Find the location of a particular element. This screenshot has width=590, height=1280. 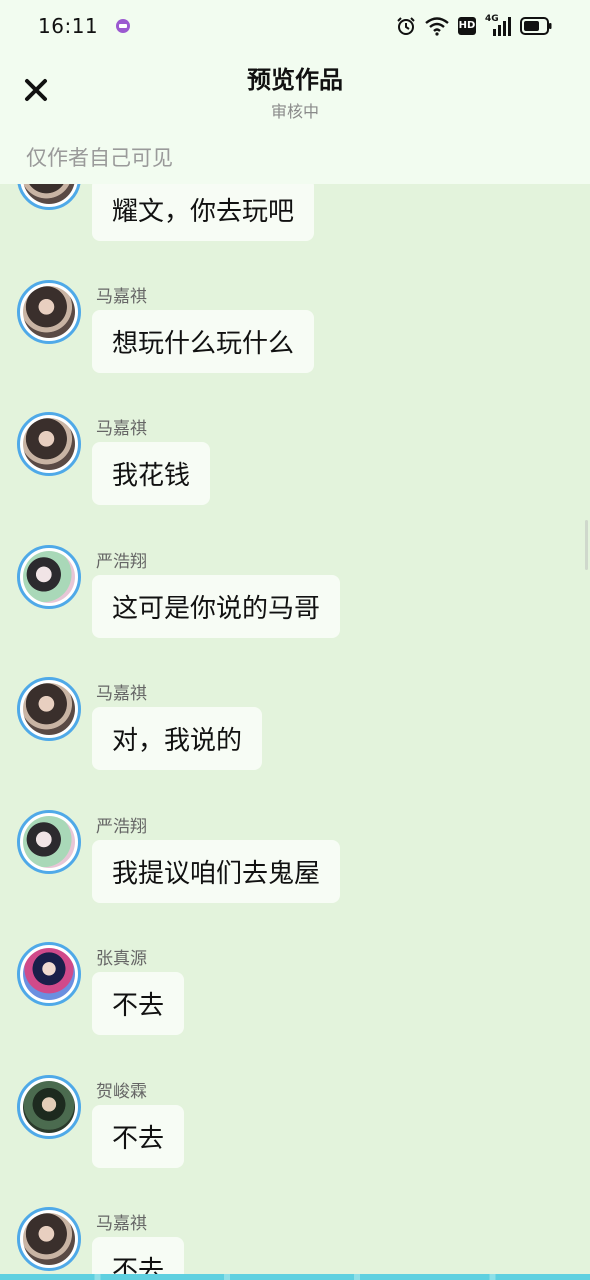

chat-message: 贺峻霖 不去 is located at coordinates (295, 1141).